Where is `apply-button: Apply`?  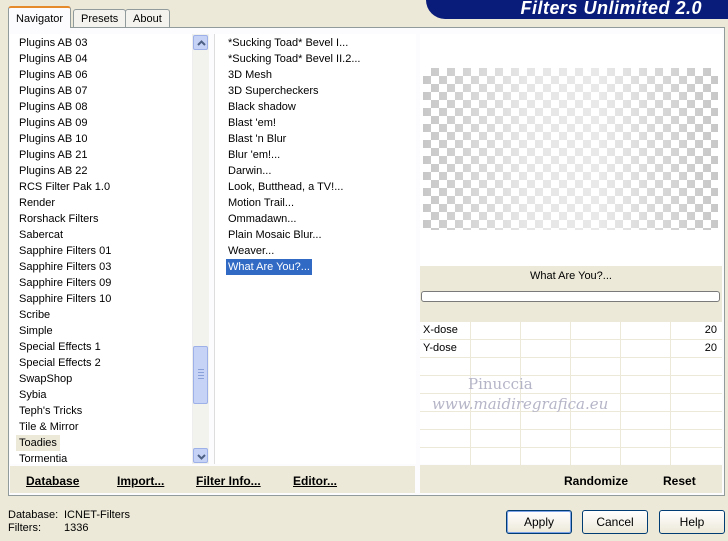
apply-button: Apply is located at coordinates (539, 522).